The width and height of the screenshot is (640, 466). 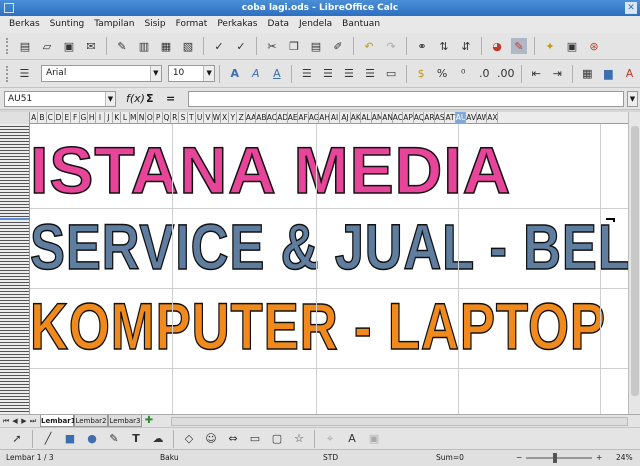 I want to click on add-sheet-icon: ✚, so click(x=149, y=421).